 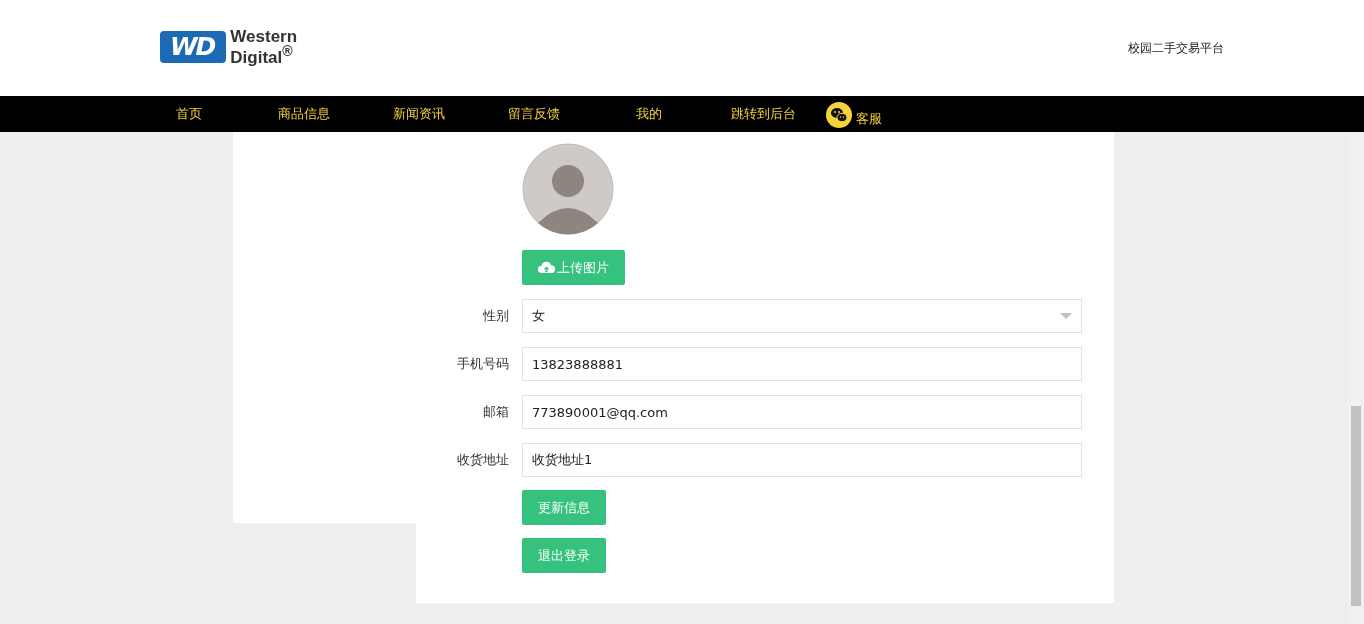 I want to click on nav-link: 客服, so click(x=869, y=119).